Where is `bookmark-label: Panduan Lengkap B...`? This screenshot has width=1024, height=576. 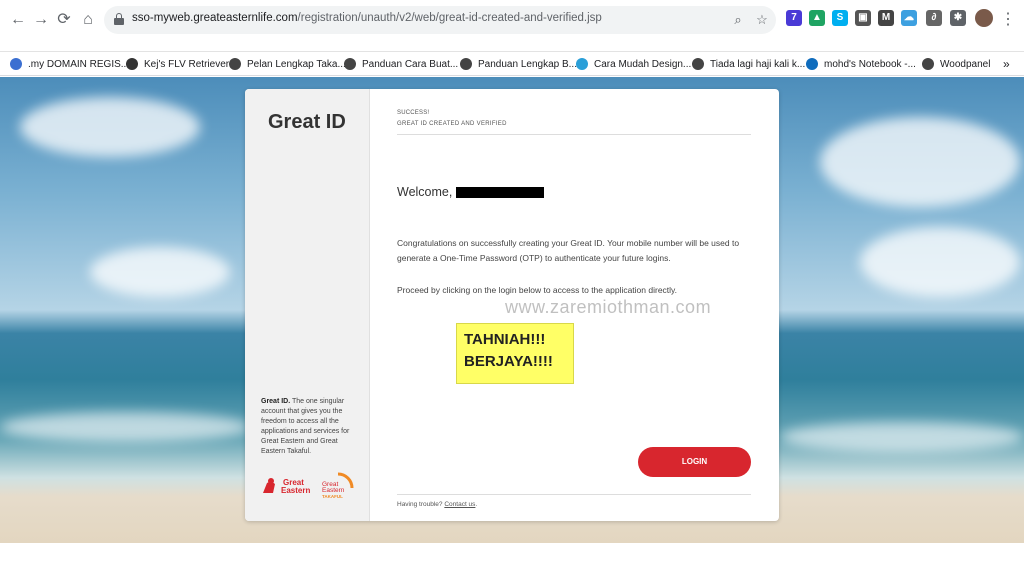
bookmark-label: Panduan Lengkap B... is located at coordinates (527, 64).